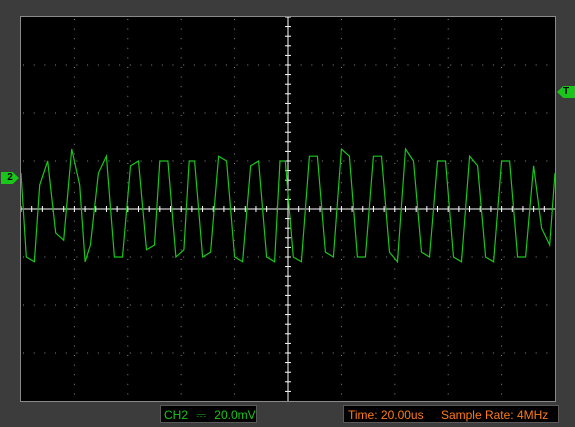  What do you see at coordinates (10, 178) in the screenshot?
I see `channel-2-level-marker: 2` at bounding box center [10, 178].